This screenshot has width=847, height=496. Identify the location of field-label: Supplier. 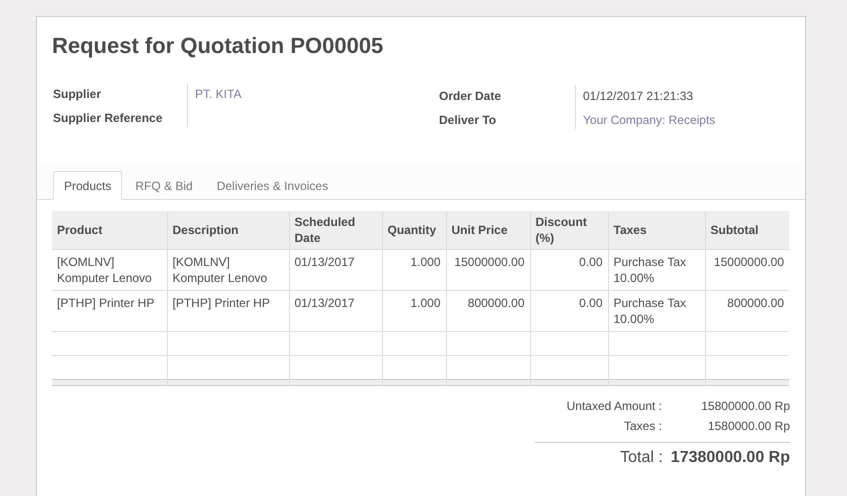
(77, 94).